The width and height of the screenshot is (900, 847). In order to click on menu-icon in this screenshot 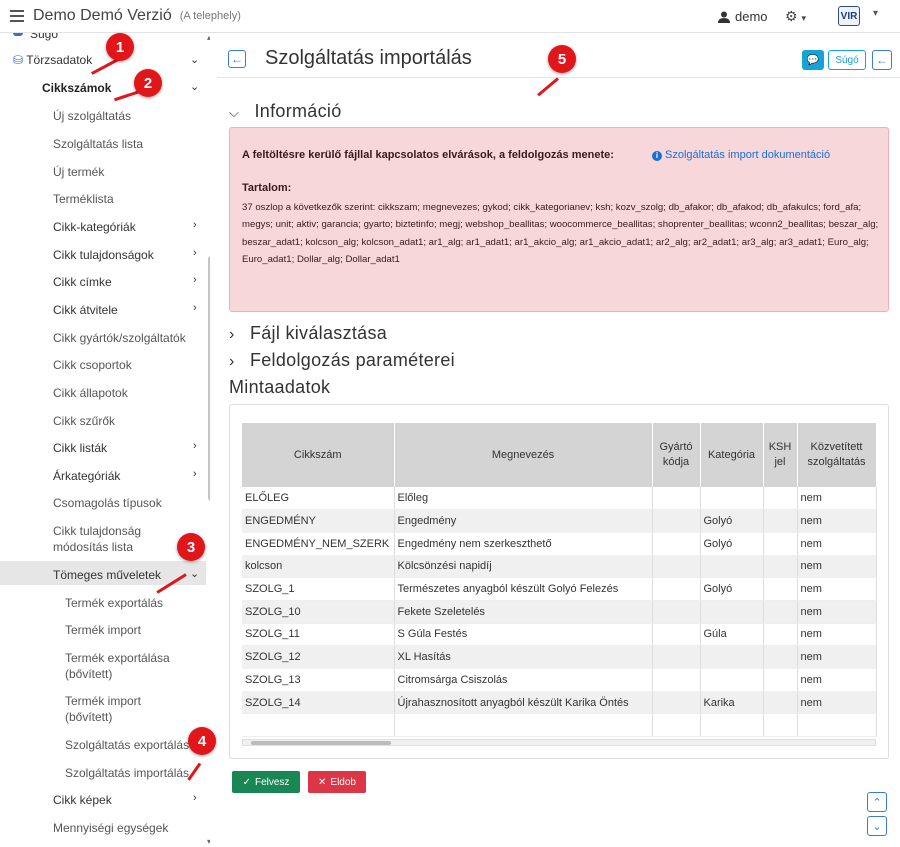, I will do `click(17, 16)`.